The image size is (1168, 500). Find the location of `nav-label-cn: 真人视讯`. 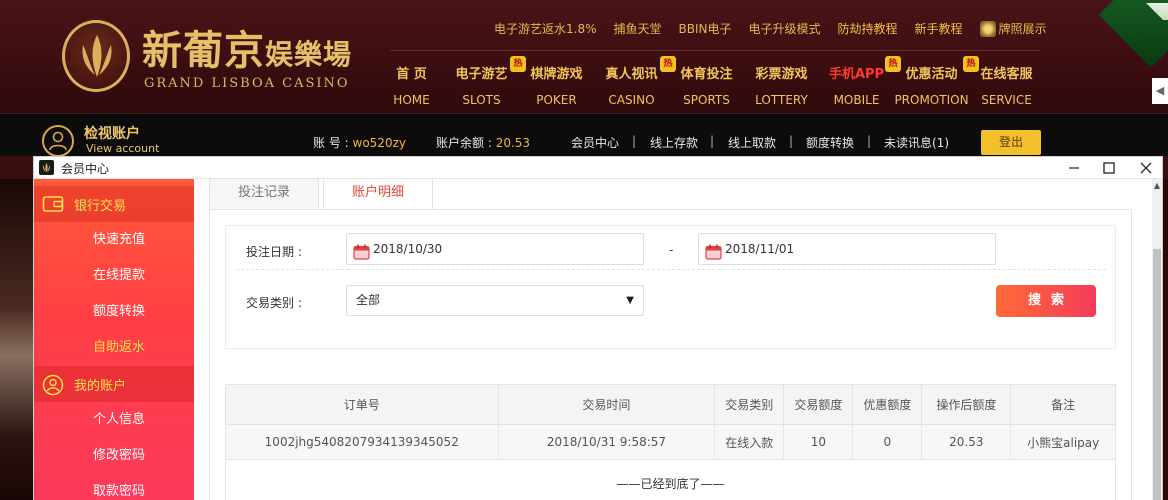

nav-label-cn: 真人视讯 is located at coordinates (631, 74).